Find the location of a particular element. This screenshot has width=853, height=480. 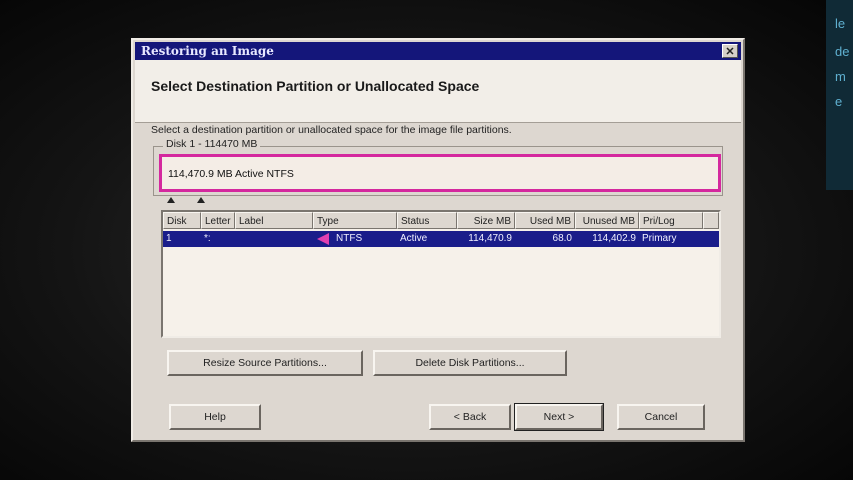

background-text-3: m is located at coordinates (840, 76).